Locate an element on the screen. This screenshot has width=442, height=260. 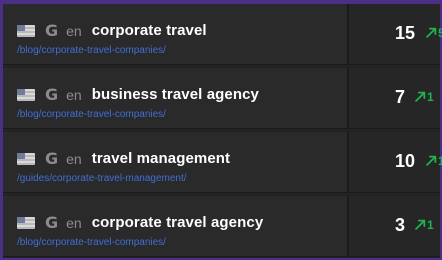
position-value: 3 is located at coordinates (400, 225).